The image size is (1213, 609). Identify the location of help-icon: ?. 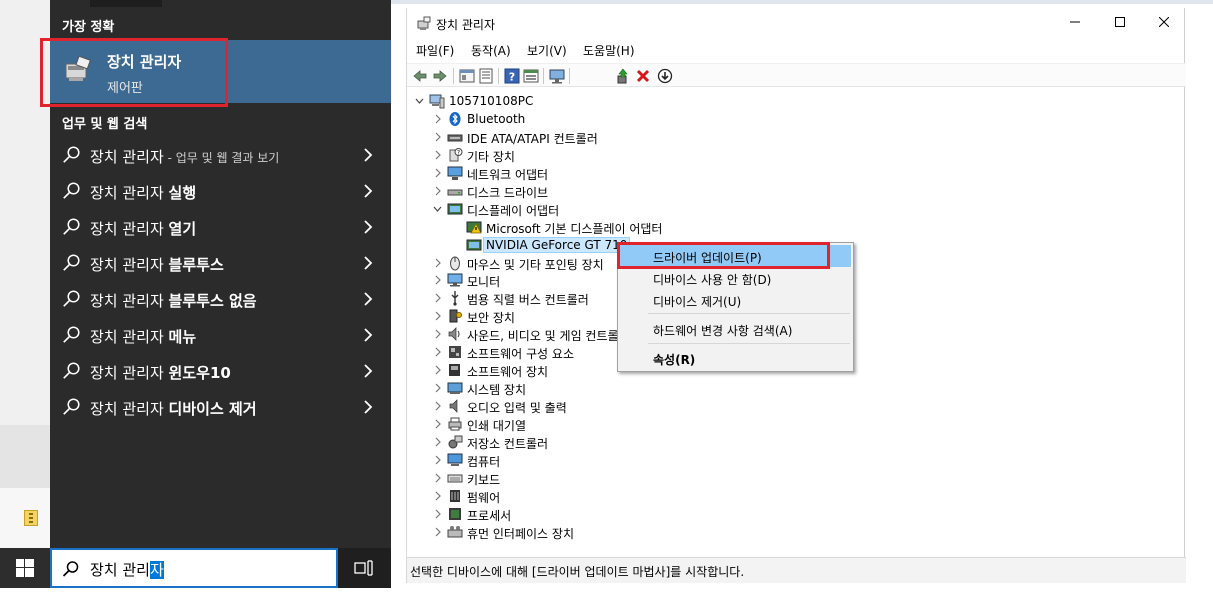
(512, 76).